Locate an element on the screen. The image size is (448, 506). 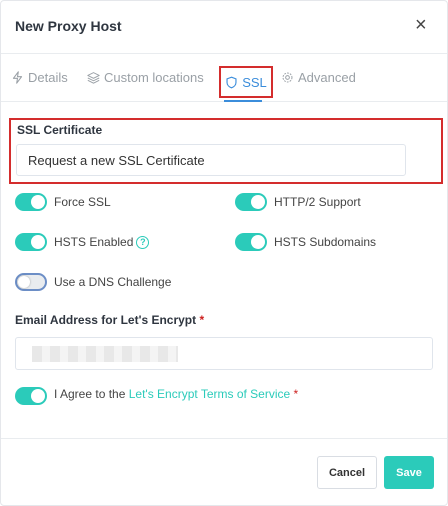
tab-ssl: SSL is located at coordinates (246, 82).